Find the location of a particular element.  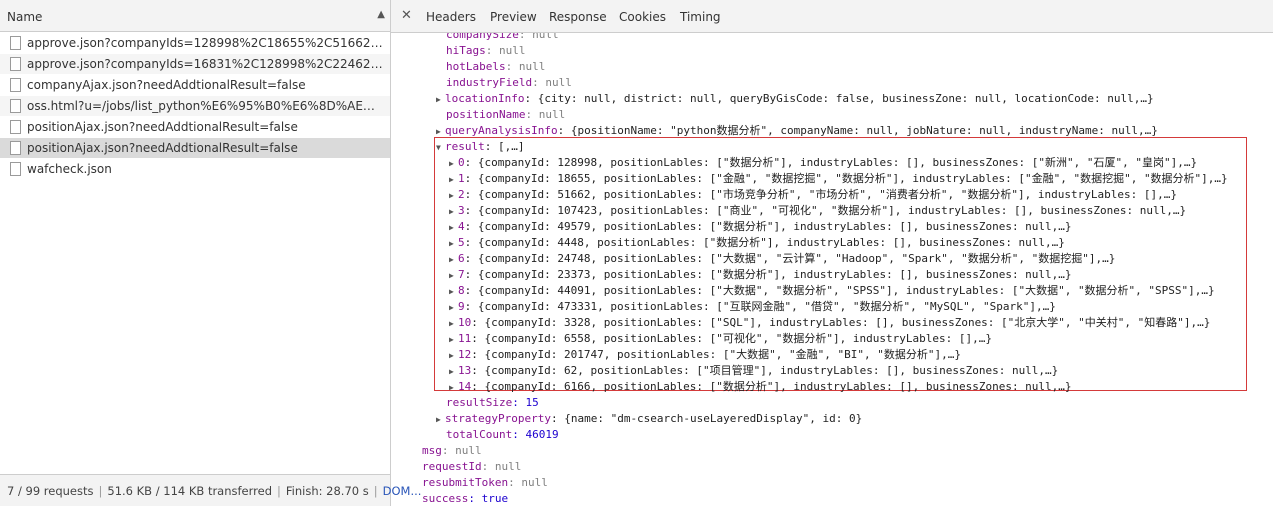

tab-headers: Headers is located at coordinates (451, 17).